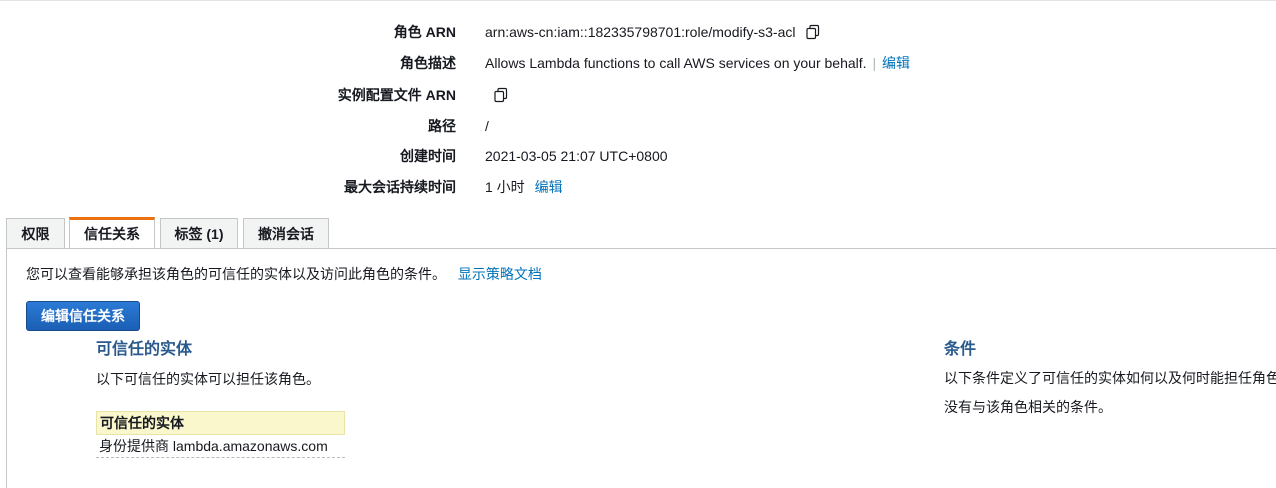  What do you see at coordinates (199, 233) in the screenshot?
I see `tab-tags: 标签 (1)` at bounding box center [199, 233].